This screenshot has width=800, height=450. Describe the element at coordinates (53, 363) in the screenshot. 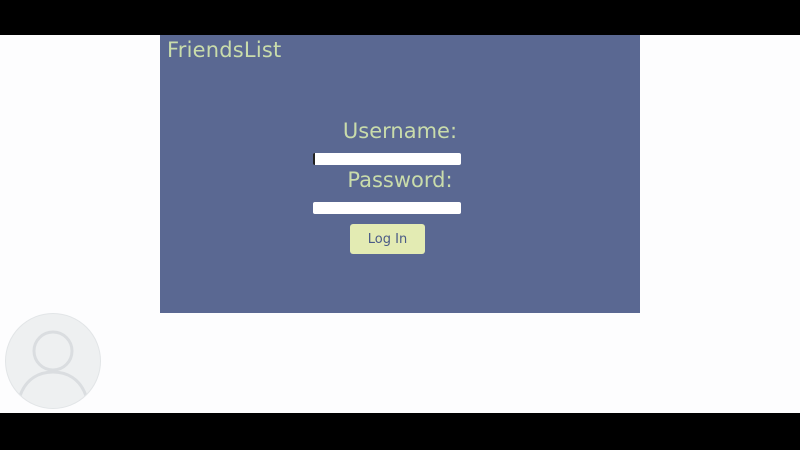

I see `user-silhouette-icon` at that location.